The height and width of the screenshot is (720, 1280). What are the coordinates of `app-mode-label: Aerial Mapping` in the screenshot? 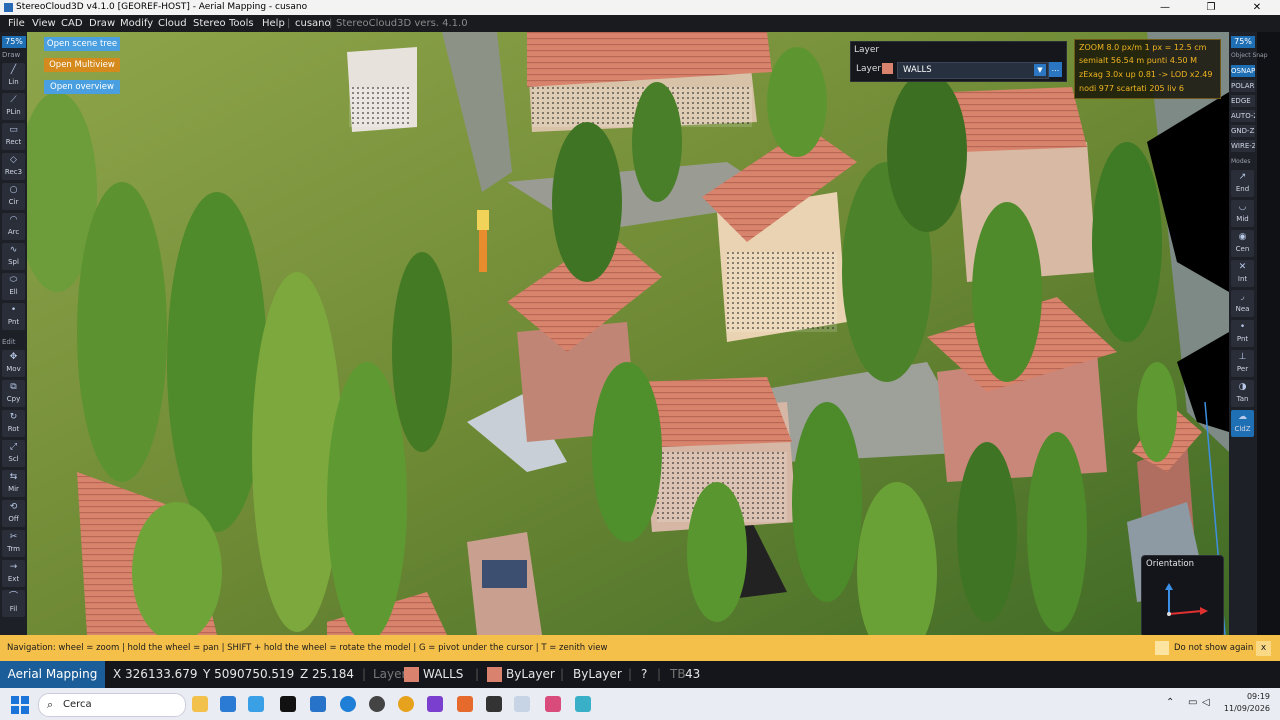 It's located at (52, 674).